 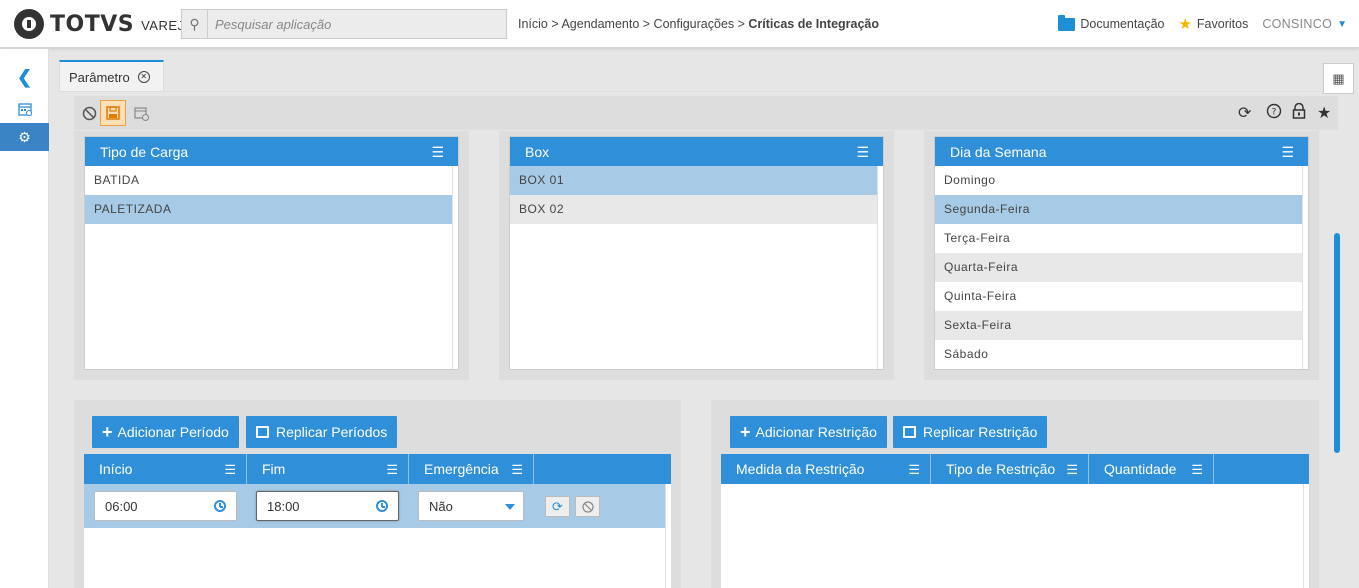 What do you see at coordinates (998, 151) in the screenshot?
I see `list-header-title: Dia da Semana` at bounding box center [998, 151].